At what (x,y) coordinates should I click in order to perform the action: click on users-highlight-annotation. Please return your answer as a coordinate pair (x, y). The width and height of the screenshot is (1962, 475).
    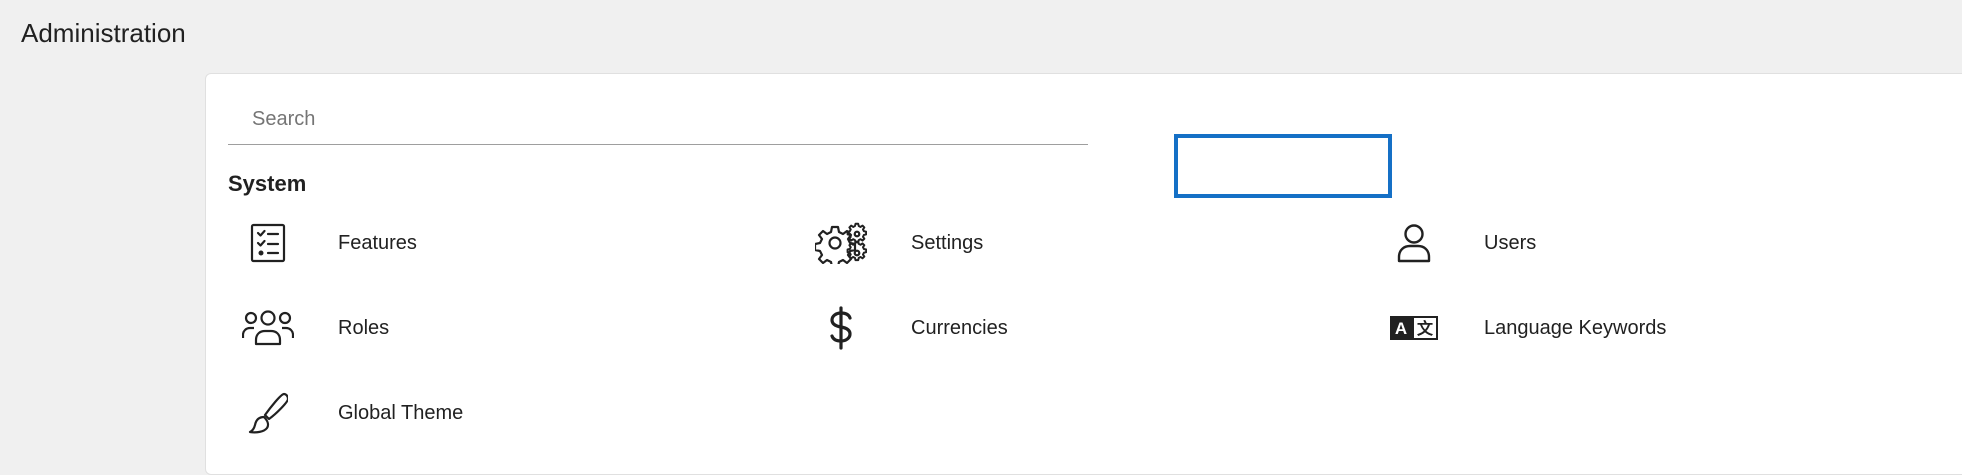
    Looking at the image, I should click on (1283, 166).